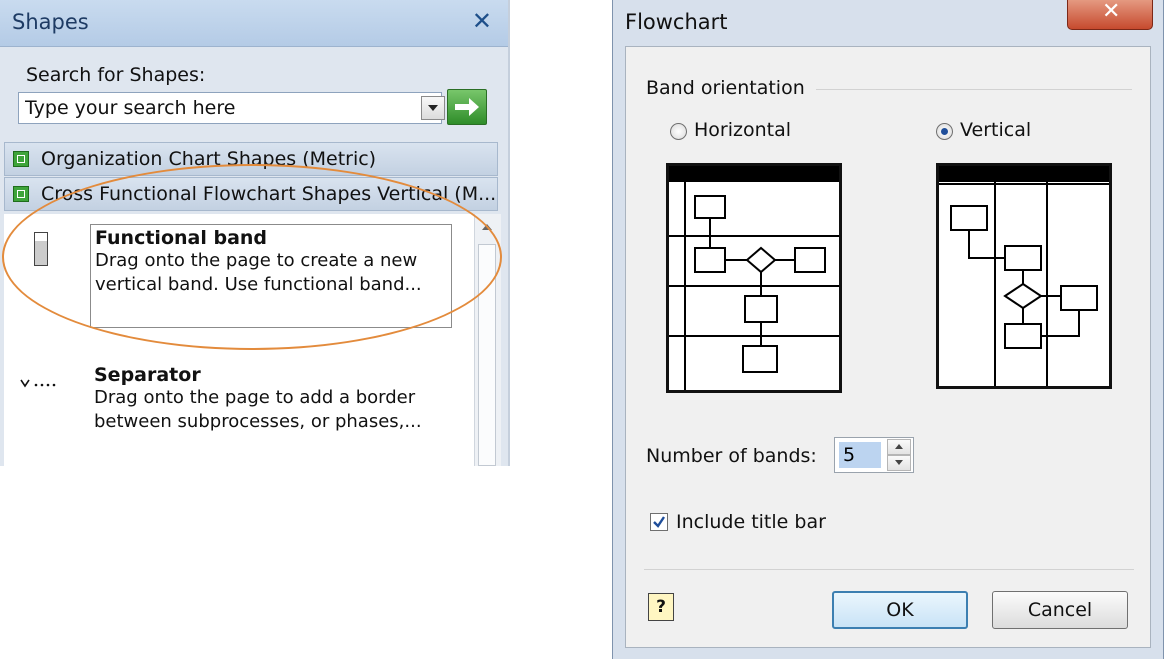 The image size is (1164, 659). Describe the element at coordinates (433, 108) in the screenshot. I see `dropdown-icon` at that location.